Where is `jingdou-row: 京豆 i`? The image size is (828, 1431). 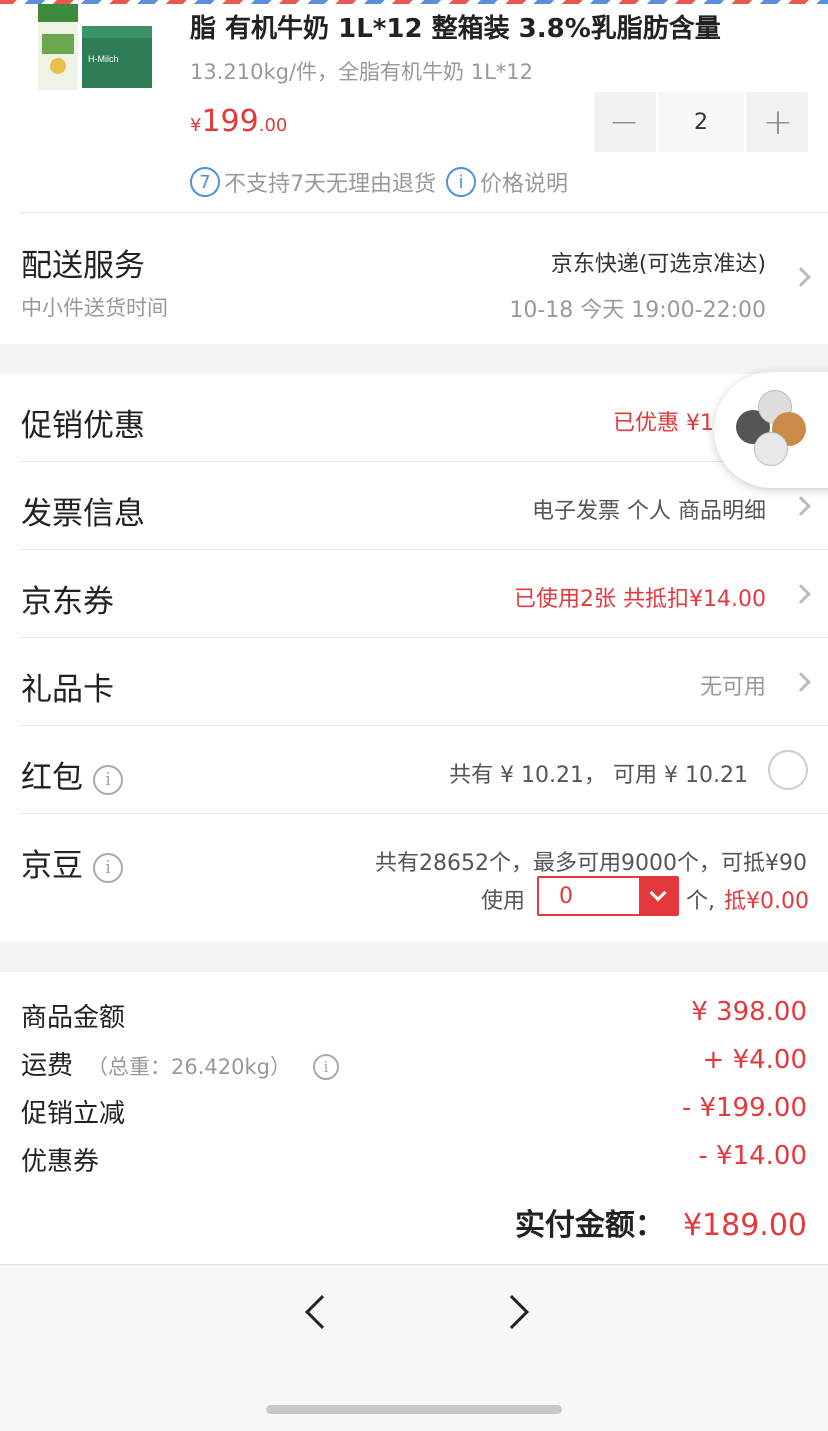 jingdou-row: 京豆 i is located at coordinates (72, 862).